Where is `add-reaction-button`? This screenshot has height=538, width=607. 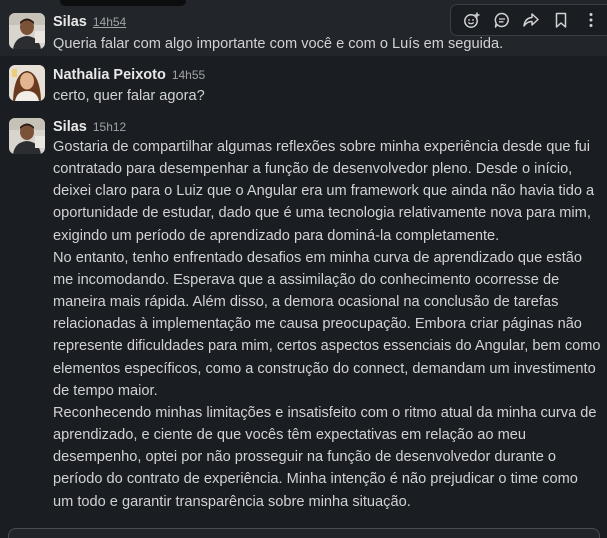 add-reaction-button is located at coordinates (472, 20).